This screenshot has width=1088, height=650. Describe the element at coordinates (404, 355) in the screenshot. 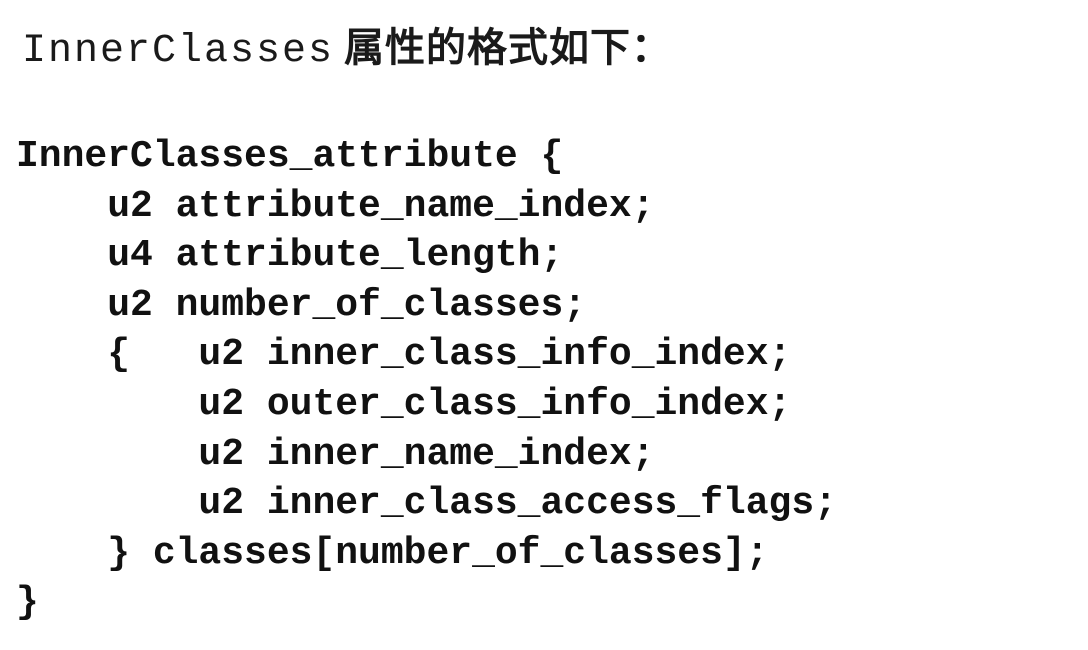

I see `code-line: { u2 inner_class_info_index;` at that location.